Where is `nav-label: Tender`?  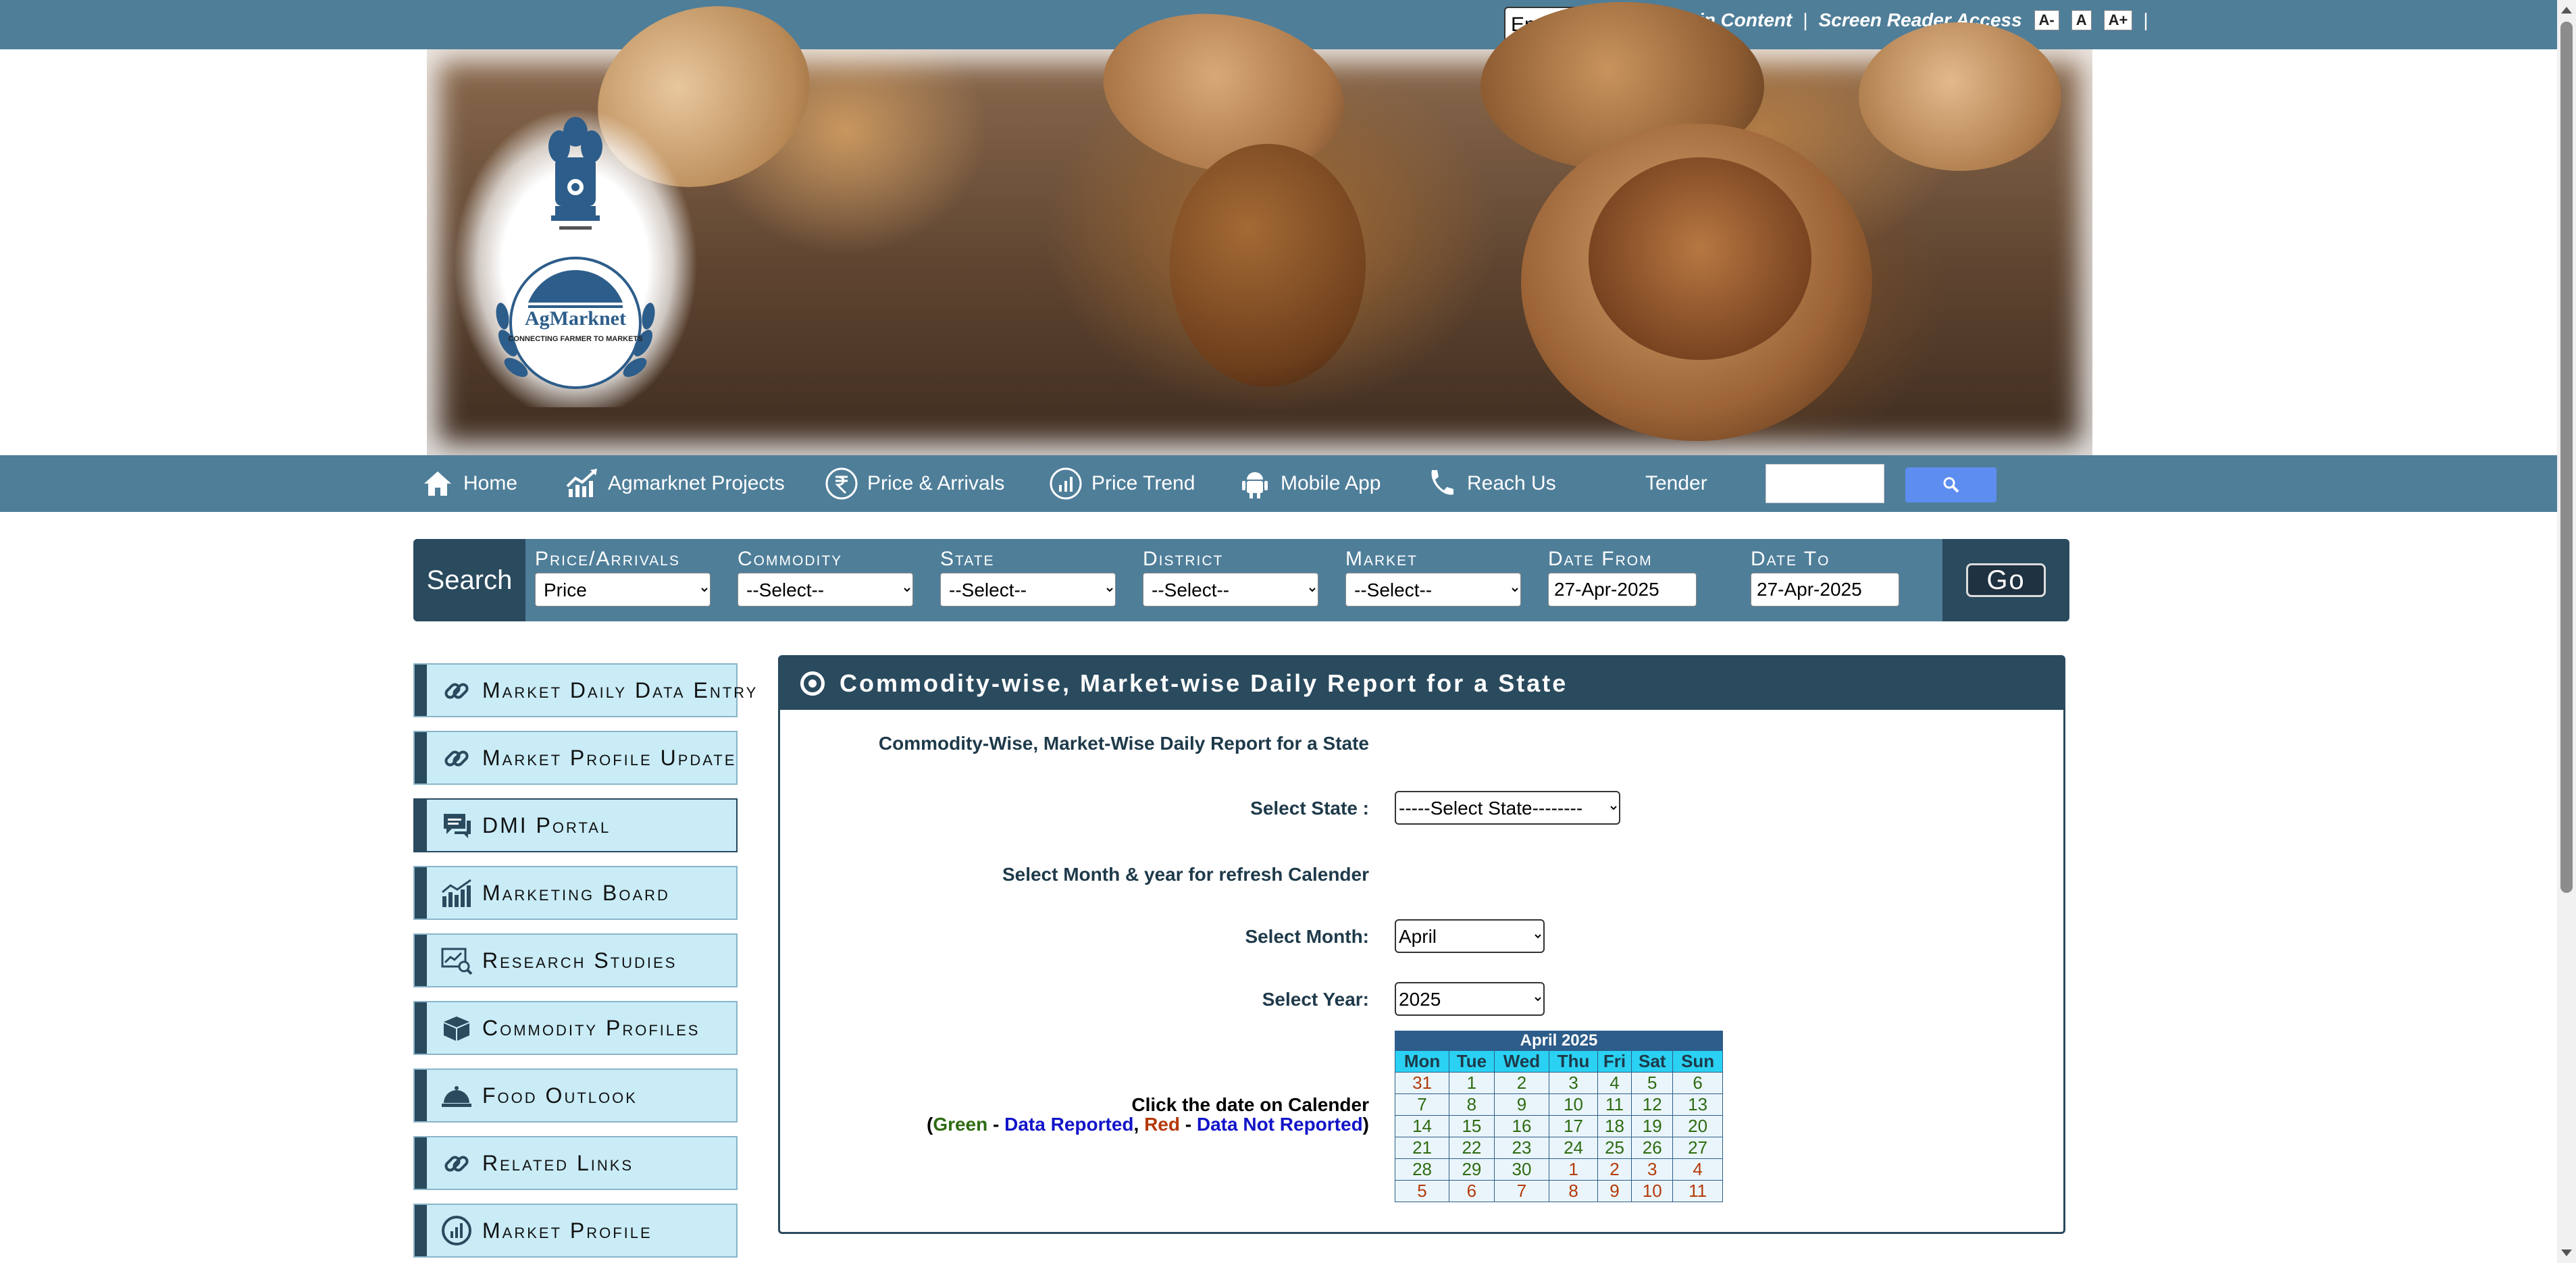 nav-label: Tender is located at coordinates (1676, 483).